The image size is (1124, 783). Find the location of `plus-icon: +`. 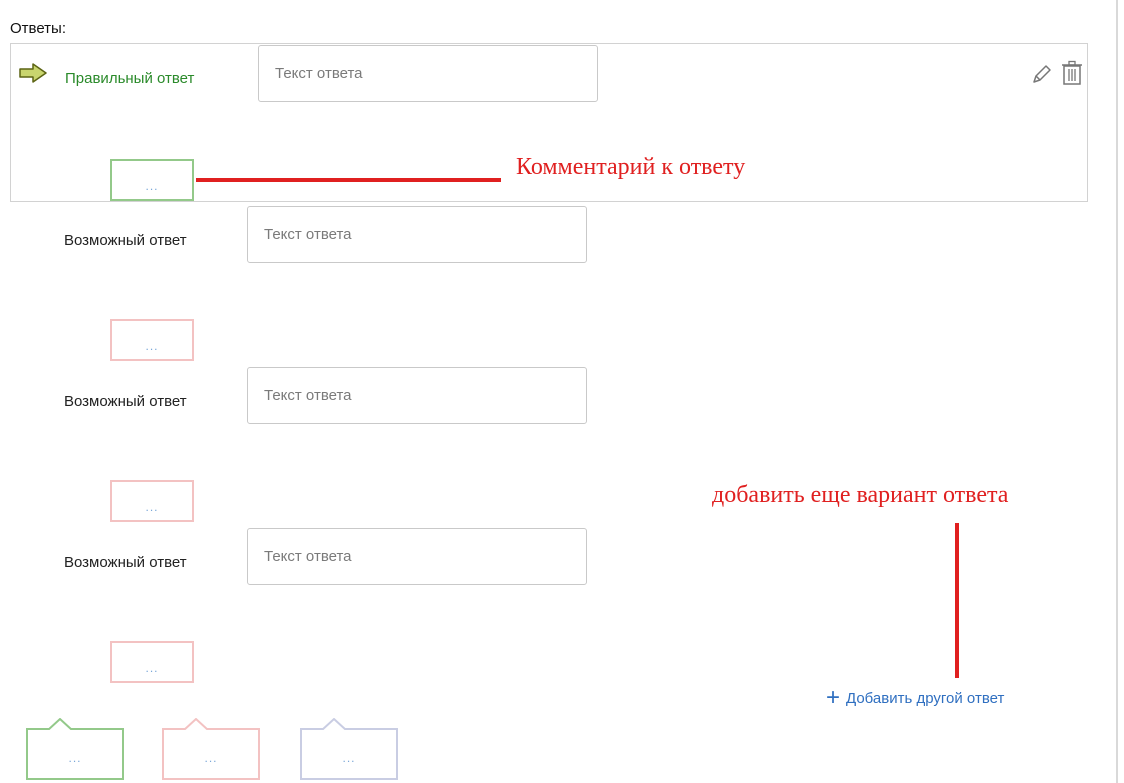

plus-icon: + is located at coordinates (833, 697).